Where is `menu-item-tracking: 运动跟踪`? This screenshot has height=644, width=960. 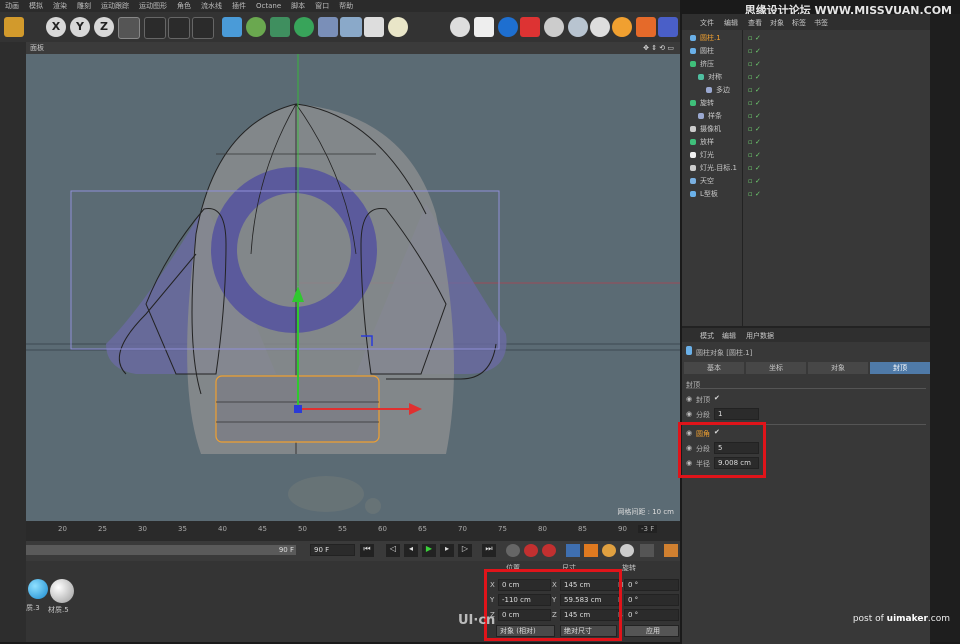
menu-item-tracking: 运动跟踪 is located at coordinates (115, 6).